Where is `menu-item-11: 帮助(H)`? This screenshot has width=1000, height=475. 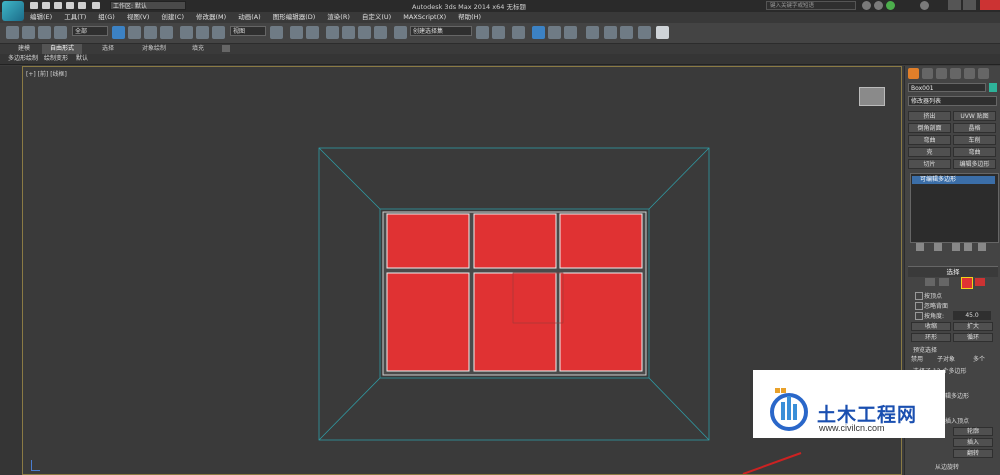 menu-item-11: 帮助(H) is located at coordinates (469, 17).